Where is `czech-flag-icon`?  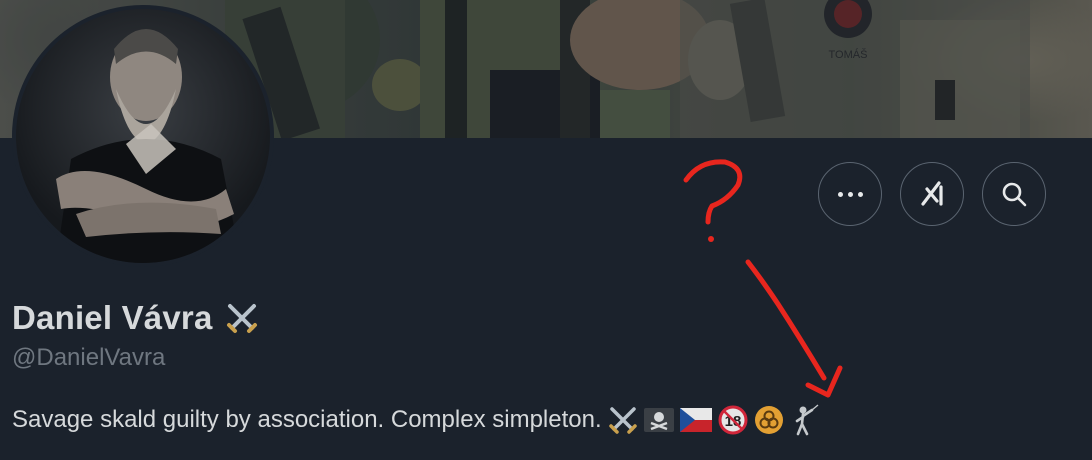 czech-flag-icon is located at coordinates (695, 420).